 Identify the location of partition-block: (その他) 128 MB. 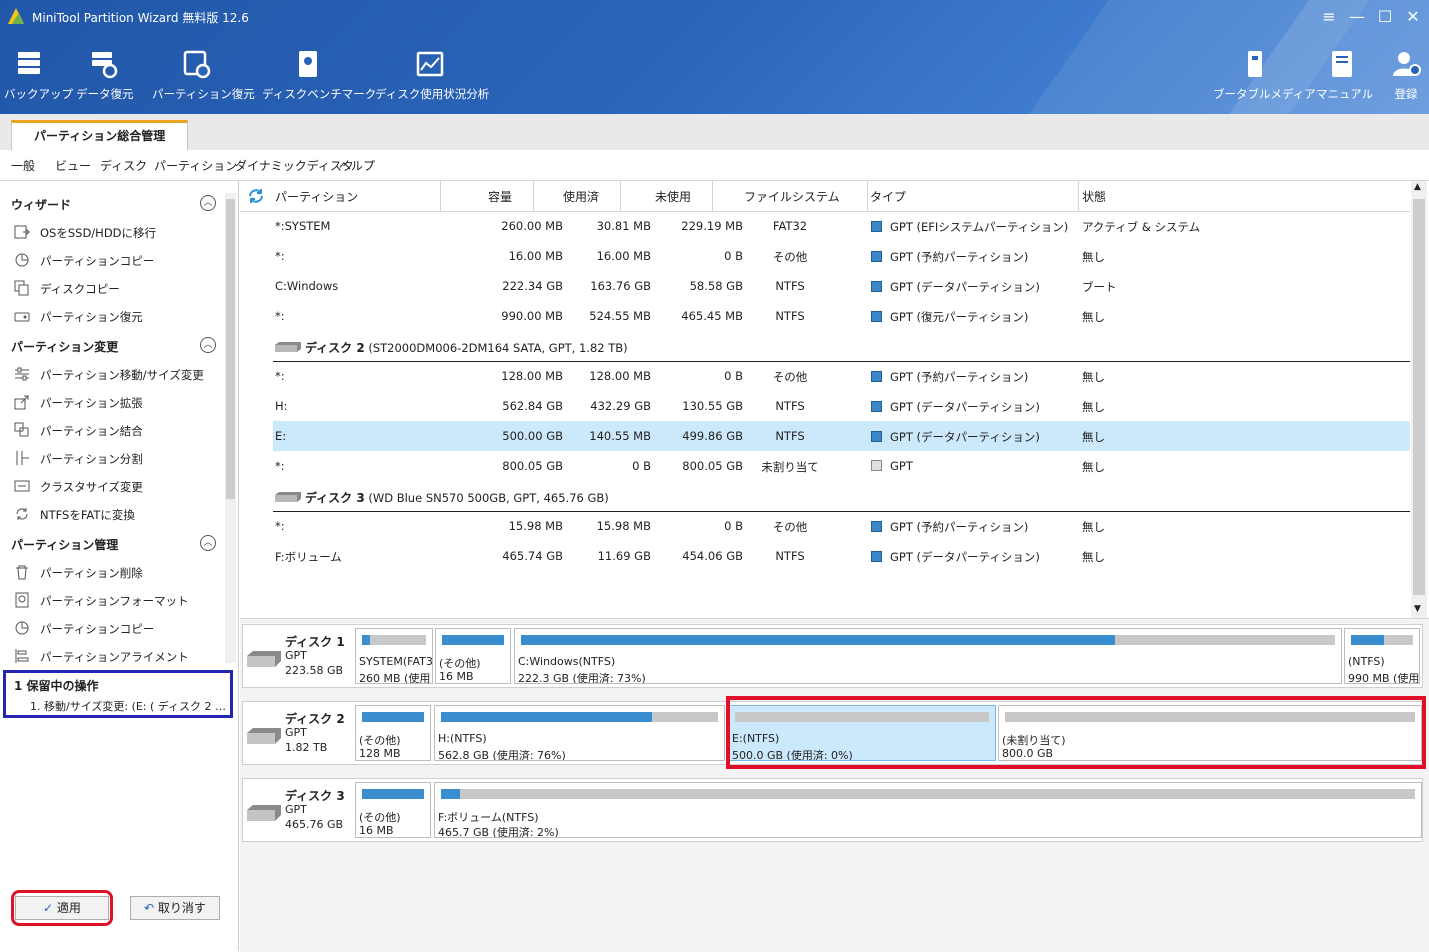
(393, 733).